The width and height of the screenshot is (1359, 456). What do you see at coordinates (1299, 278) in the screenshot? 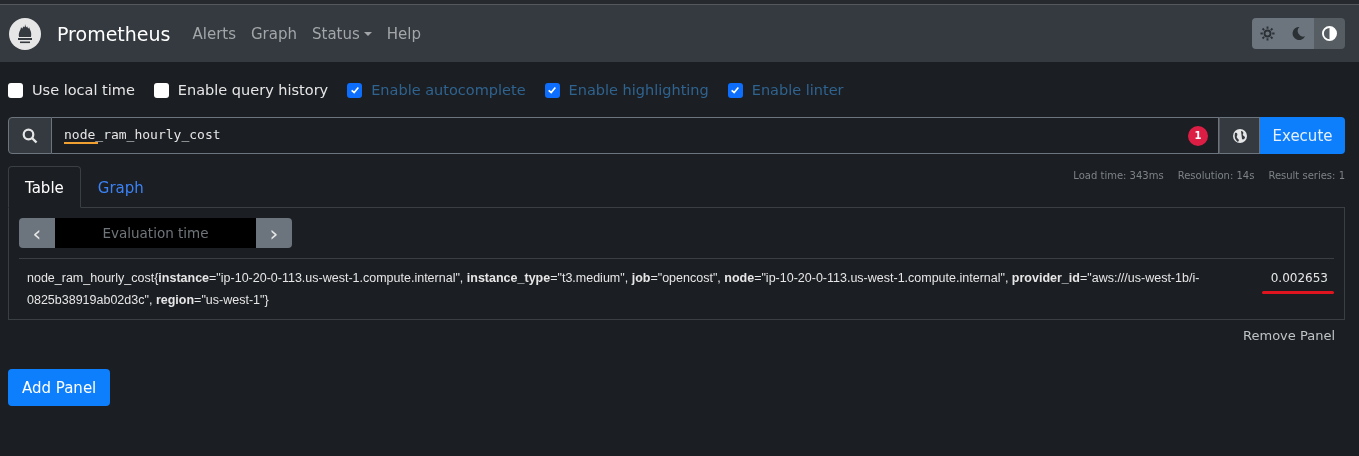
I see `series-value: 0.002653` at bounding box center [1299, 278].